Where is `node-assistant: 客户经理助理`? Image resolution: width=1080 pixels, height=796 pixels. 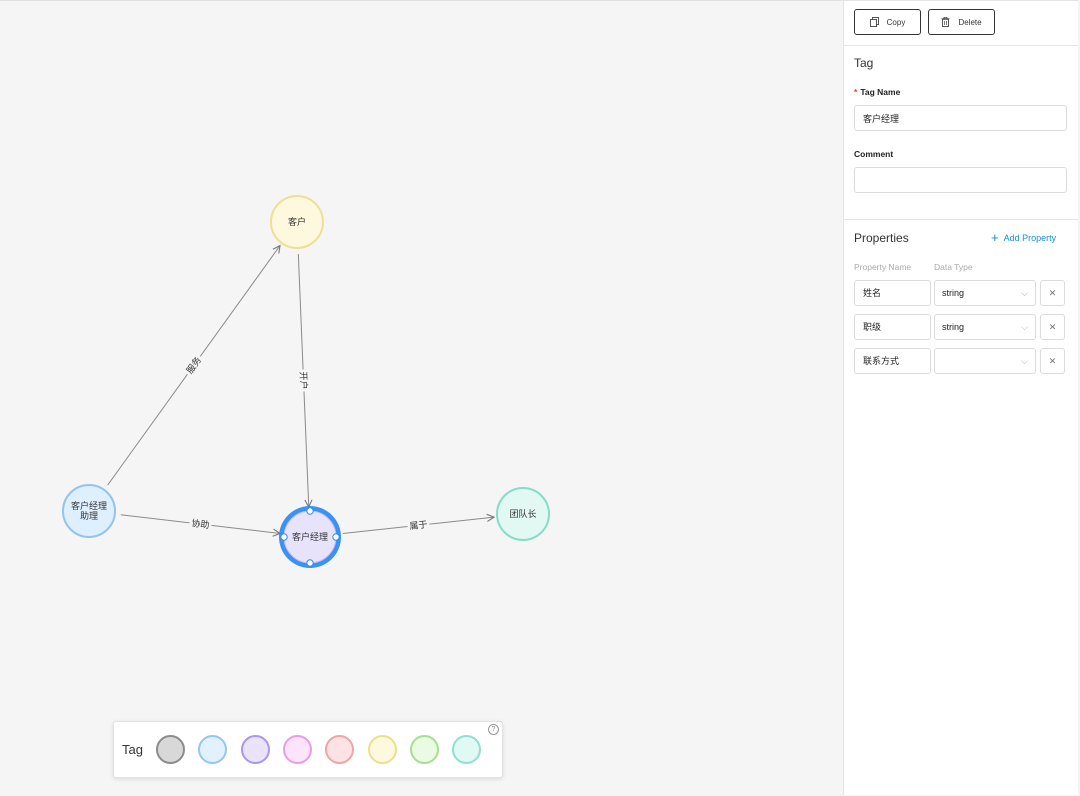
node-assistant: 客户经理助理 is located at coordinates (89, 511).